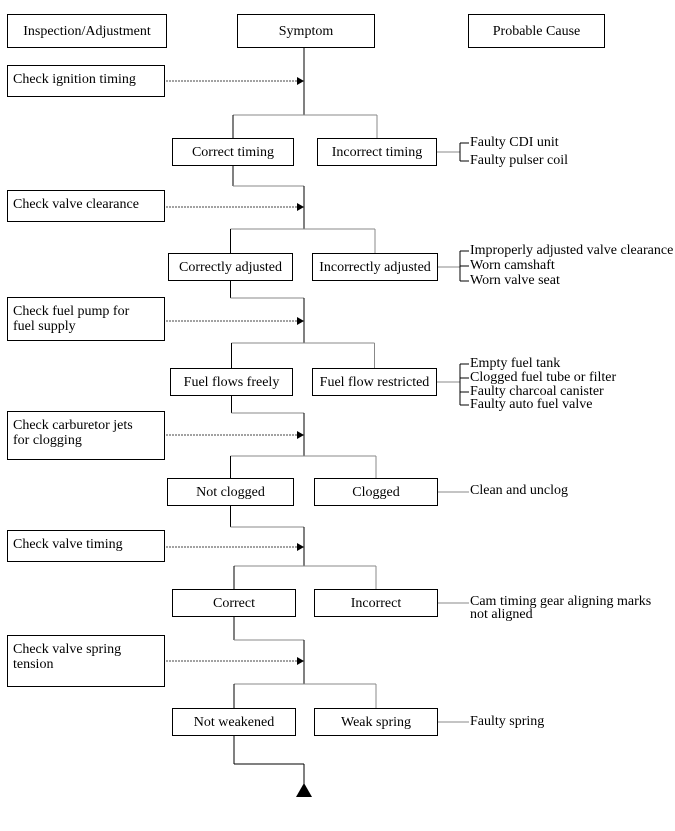 Image resolution: width=675 pixels, height=831 pixels. What do you see at coordinates (230, 492) in the screenshot?
I see `symptom-ok-box: Not clogged` at bounding box center [230, 492].